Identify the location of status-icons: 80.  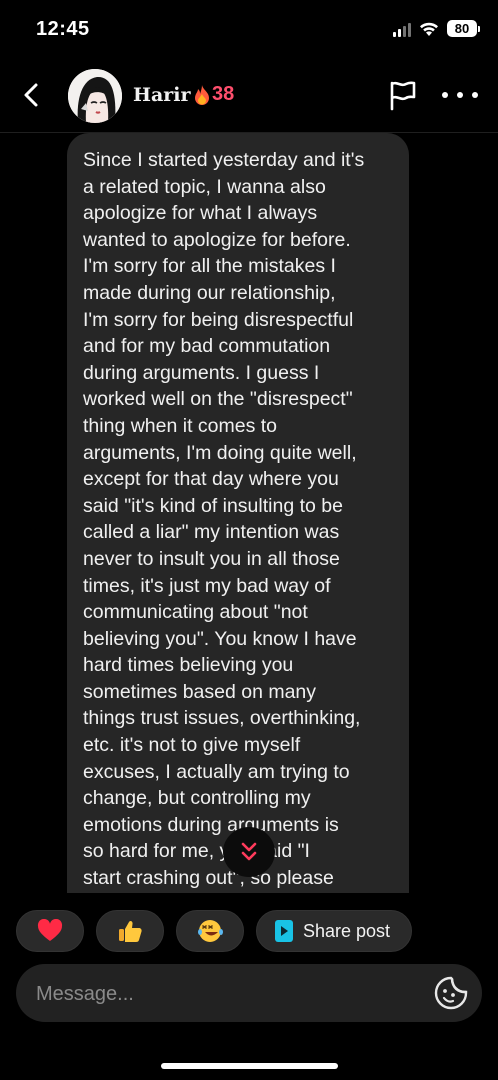
(436, 28).